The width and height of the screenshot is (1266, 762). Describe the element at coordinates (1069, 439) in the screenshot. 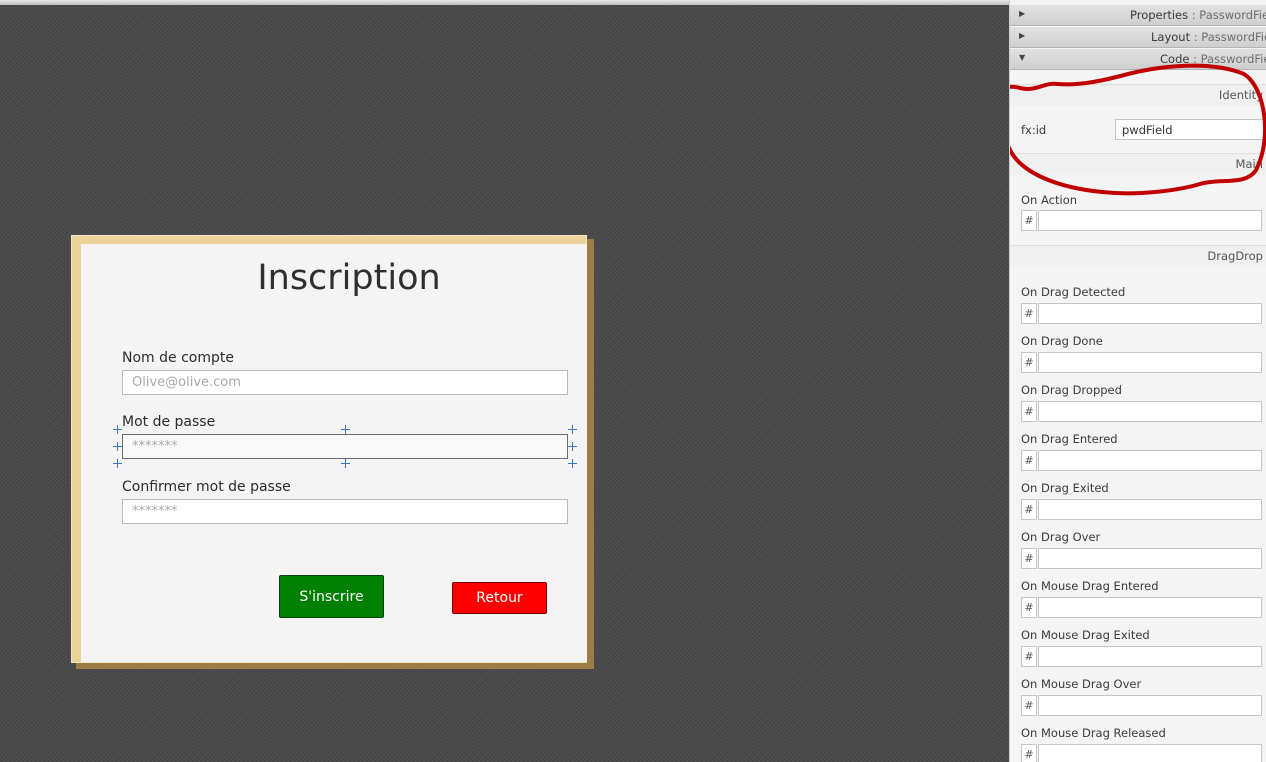

I see `dragdrop-event-label: On Drag Entered` at that location.